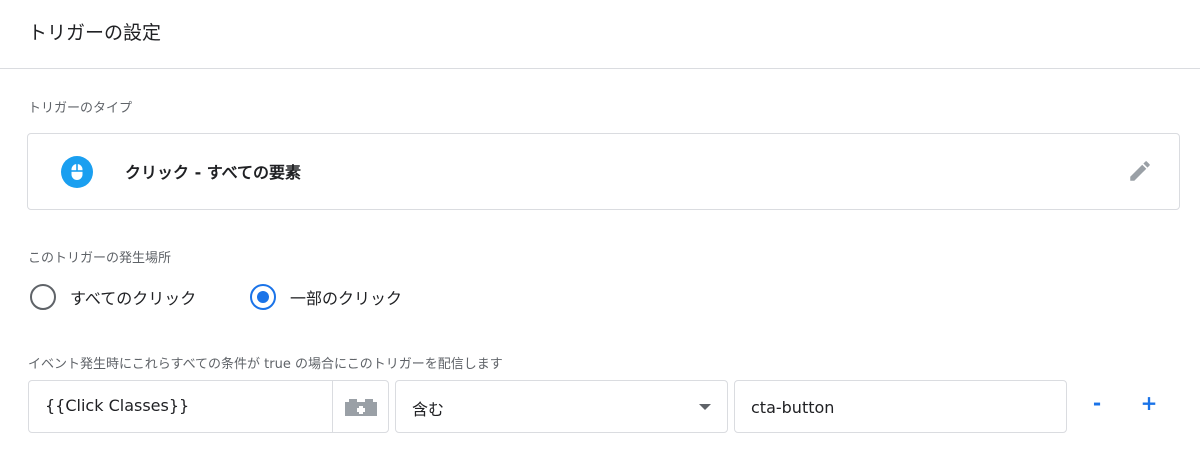 Image resolution: width=1200 pixels, height=463 pixels. Describe the element at coordinates (346, 298) in the screenshot. I see `radio-some-clicks-label: 一部のクリック` at that location.